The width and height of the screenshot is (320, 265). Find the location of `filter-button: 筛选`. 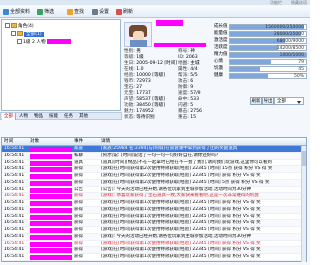

filter-button: 筛选 is located at coordinates (45, 12).